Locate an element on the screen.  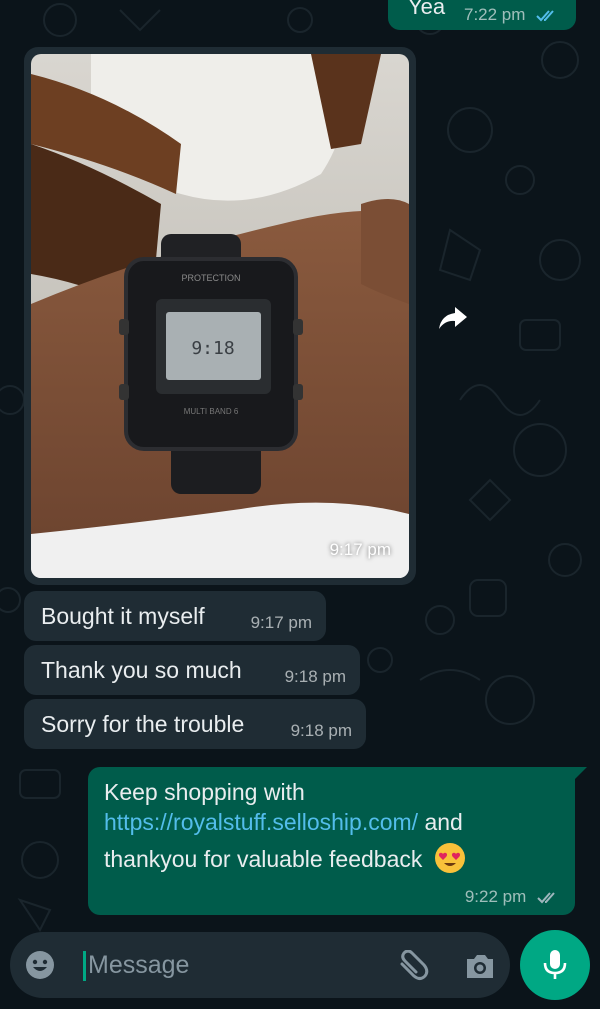
forward-button is located at coordinates (453, 318).